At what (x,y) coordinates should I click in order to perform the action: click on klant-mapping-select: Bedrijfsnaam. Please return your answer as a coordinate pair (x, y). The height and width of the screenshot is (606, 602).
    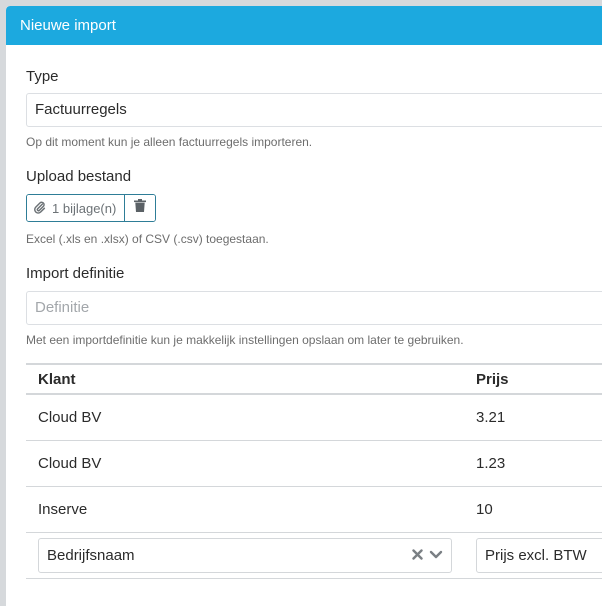
    Looking at the image, I should click on (245, 555).